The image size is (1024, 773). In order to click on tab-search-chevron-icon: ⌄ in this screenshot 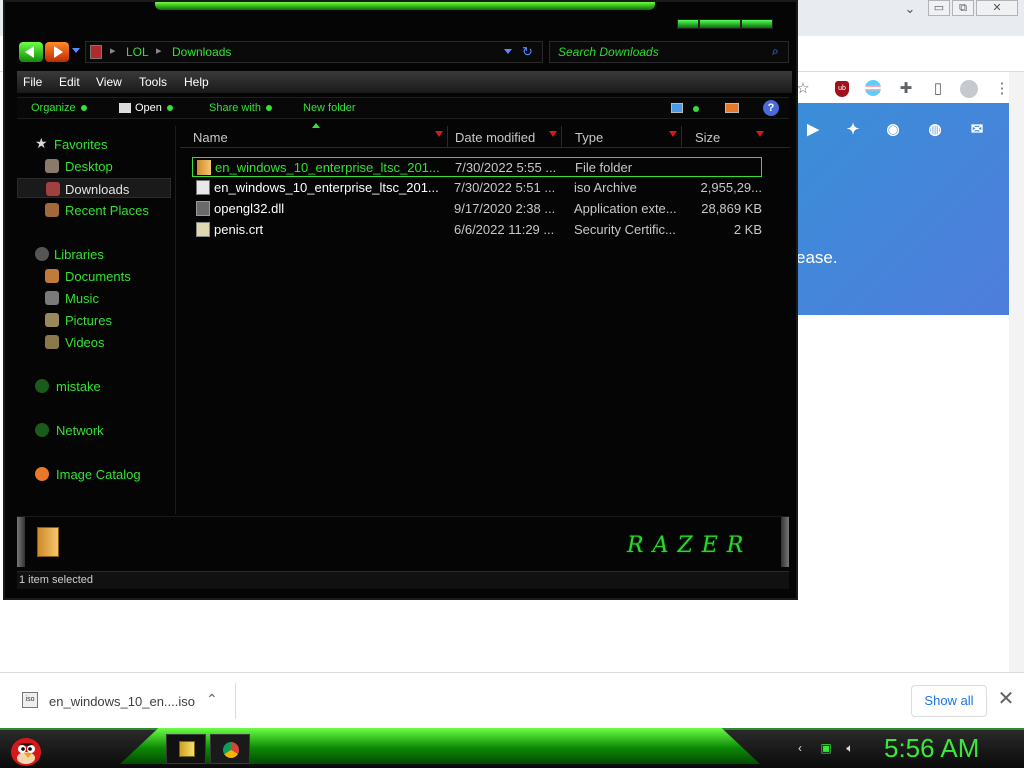, I will do `click(910, 10)`.